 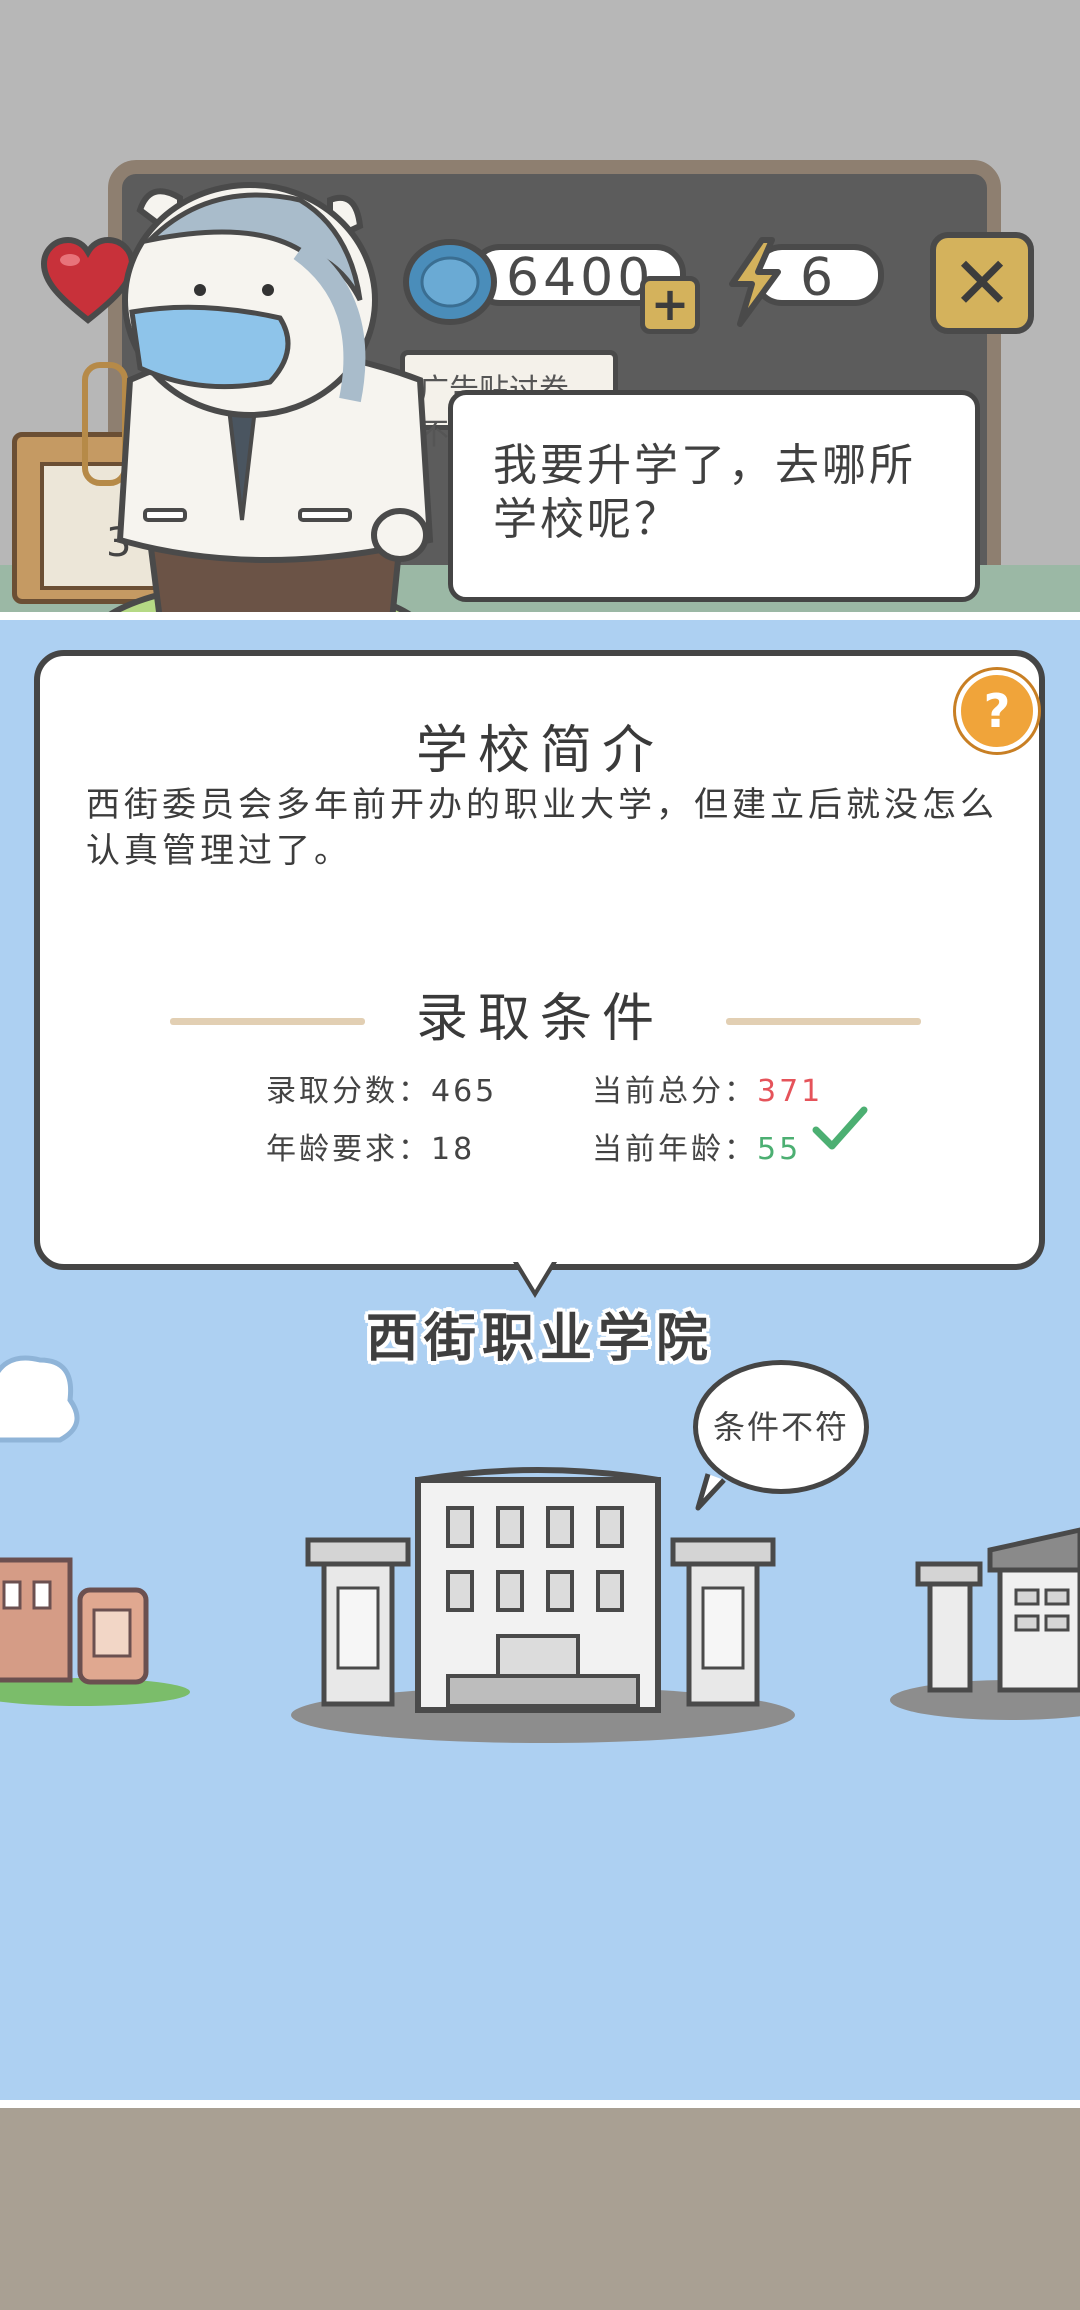 What do you see at coordinates (540, 616) in the screenshot?
I see `scene-divider` at bounding box center [540, 616].